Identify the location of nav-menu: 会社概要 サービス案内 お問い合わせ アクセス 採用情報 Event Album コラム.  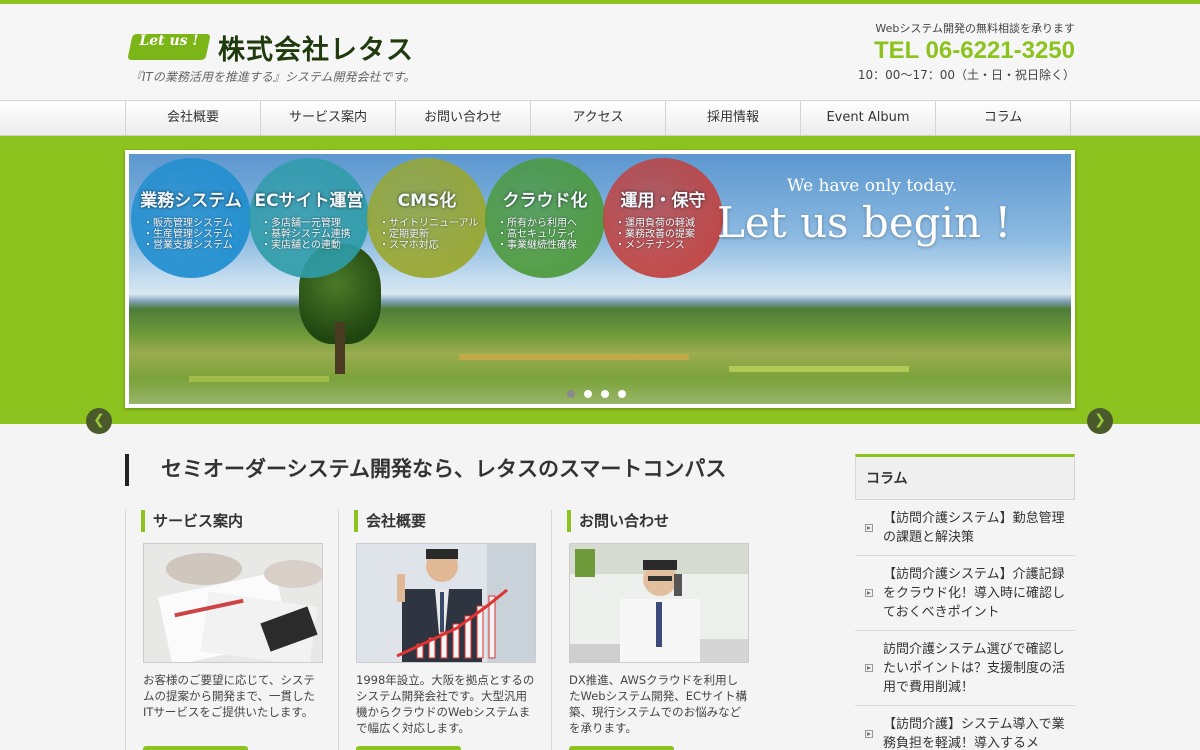
(598, 118).